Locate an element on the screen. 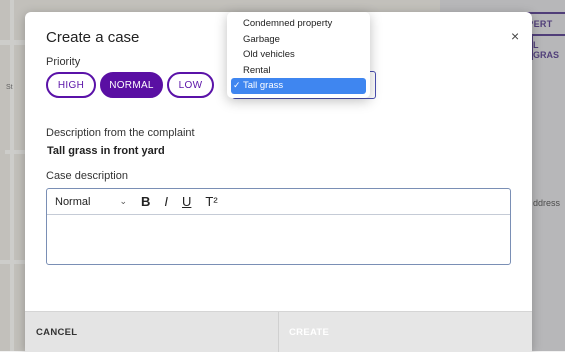  dropdown-option: Condemned property is located at coordinates (298, 24).